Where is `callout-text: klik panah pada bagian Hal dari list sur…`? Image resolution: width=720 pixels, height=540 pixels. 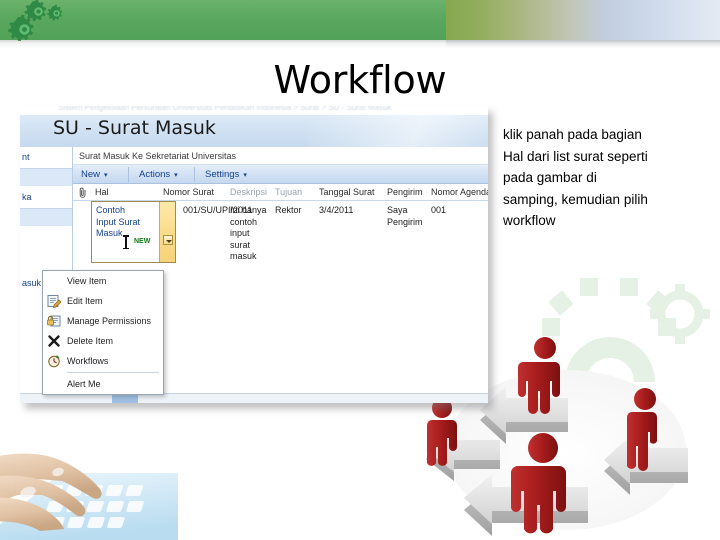 callout-text: klik panah pada bagian Hal dari list sur… is located at coordinates (575, 177).